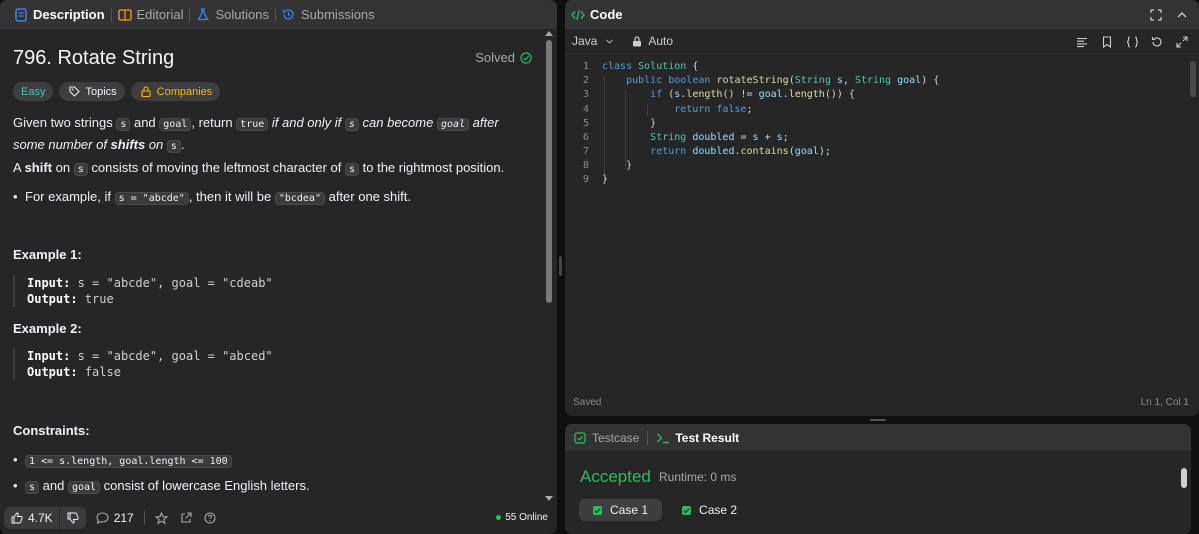  I want to click on case-label: Case 2, so click(718, 510).